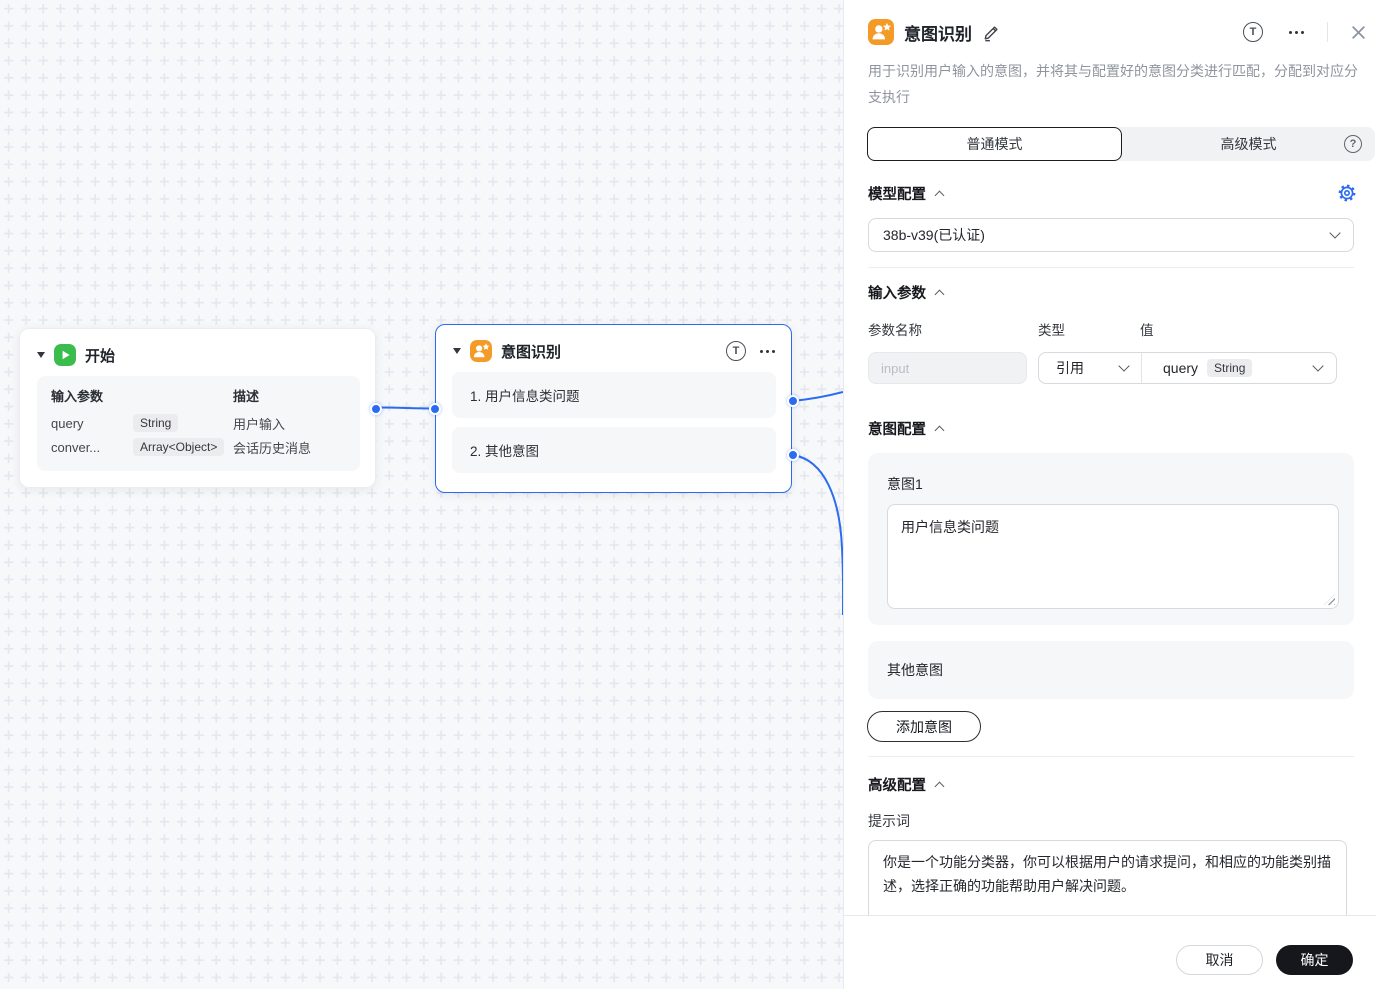 This screenshot has width=1376, height=989. I want to click on intent1-textarea: 用户信息类问题, so click(1113, 556).